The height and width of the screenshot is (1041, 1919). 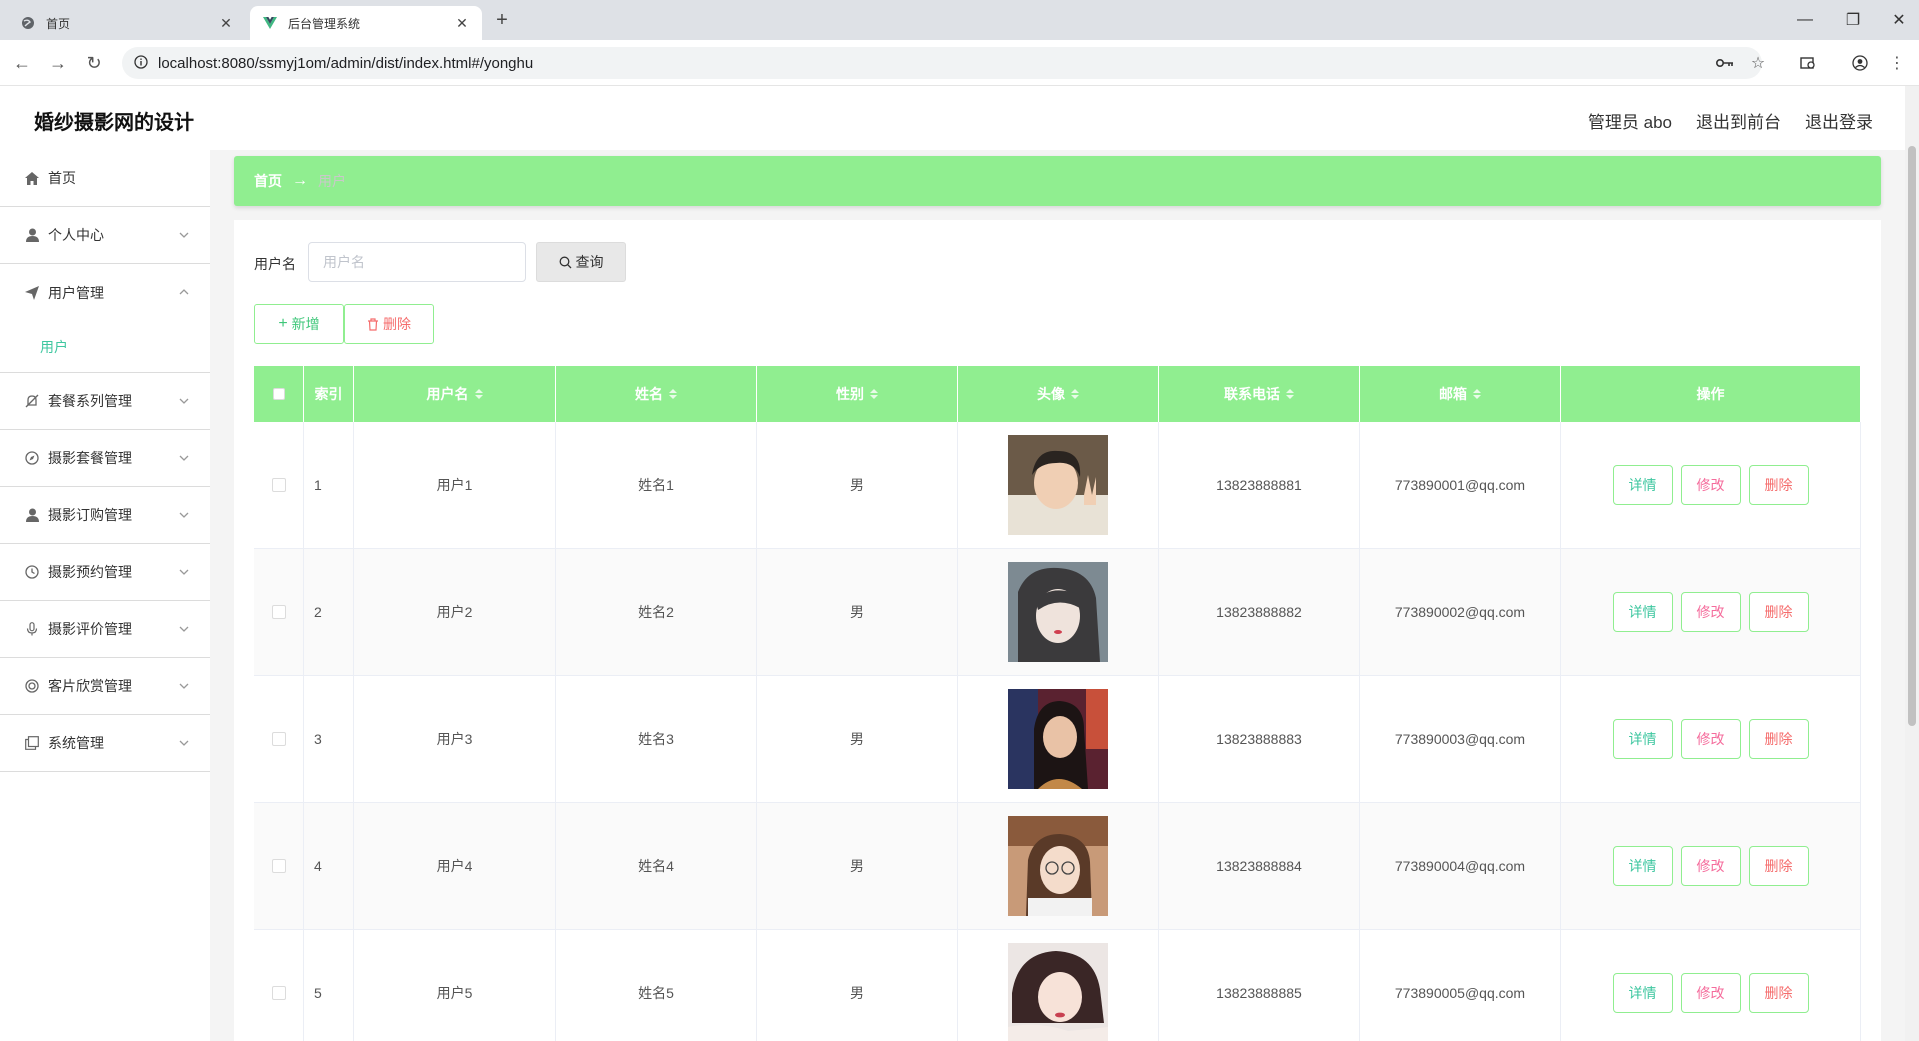 What do you see at coordinates (105, 235) in the screenshot?
I see `sidebar-item-personal-center: 个人中心` at bounding box center [105, 235].